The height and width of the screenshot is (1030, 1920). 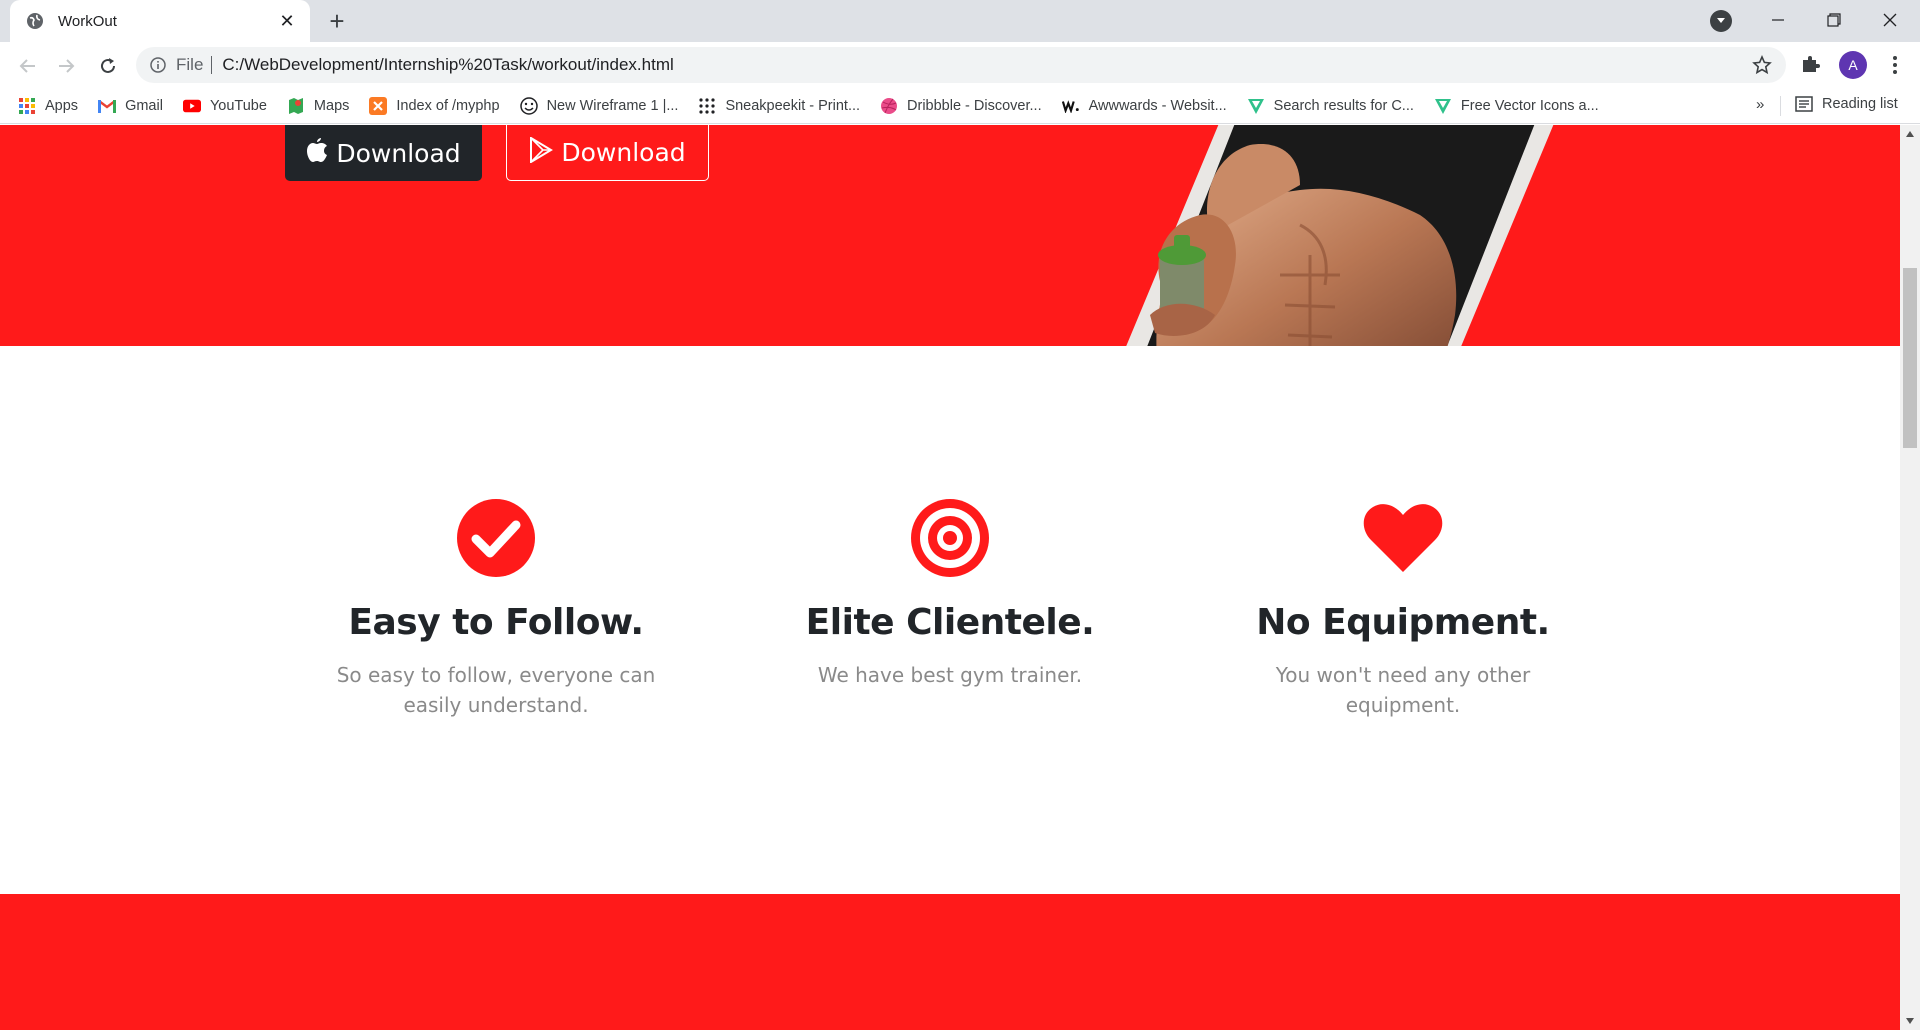 I want to click on target-icon, so click(x=950, y=538).